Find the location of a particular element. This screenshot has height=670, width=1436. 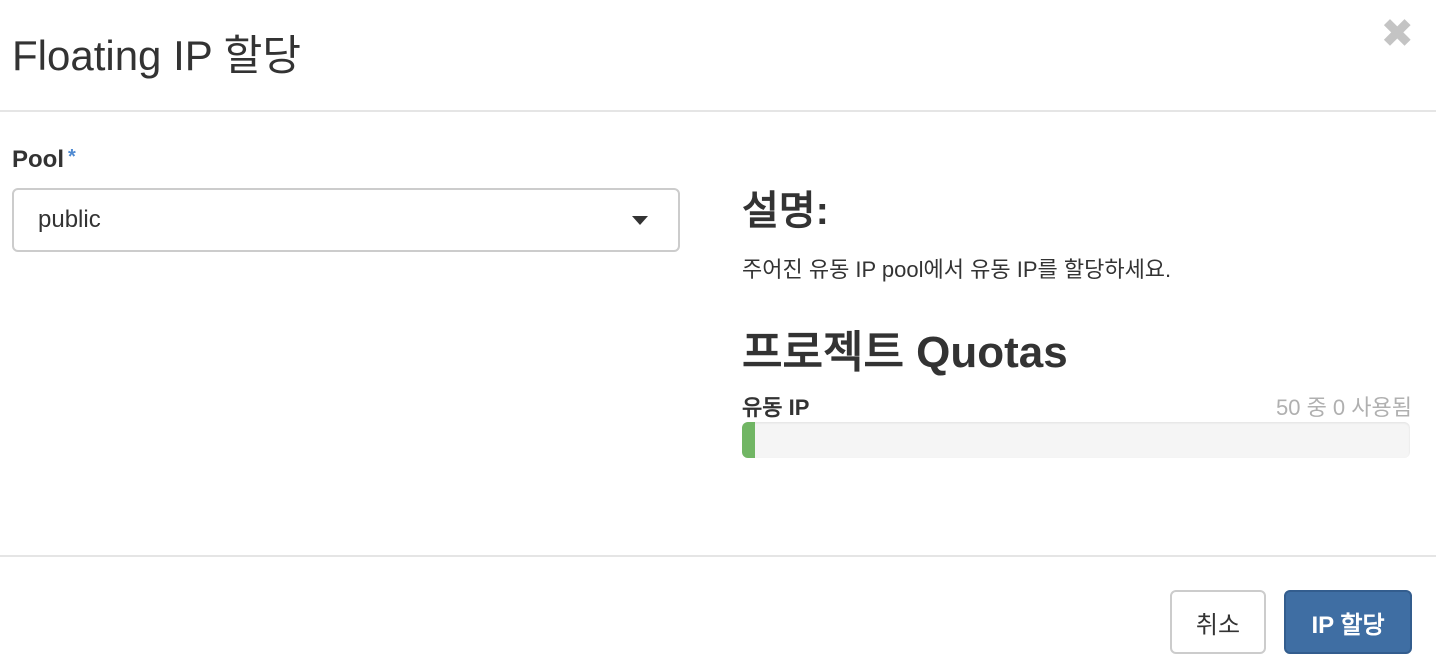

caret-down-icon is located at coordinates (640, 220).